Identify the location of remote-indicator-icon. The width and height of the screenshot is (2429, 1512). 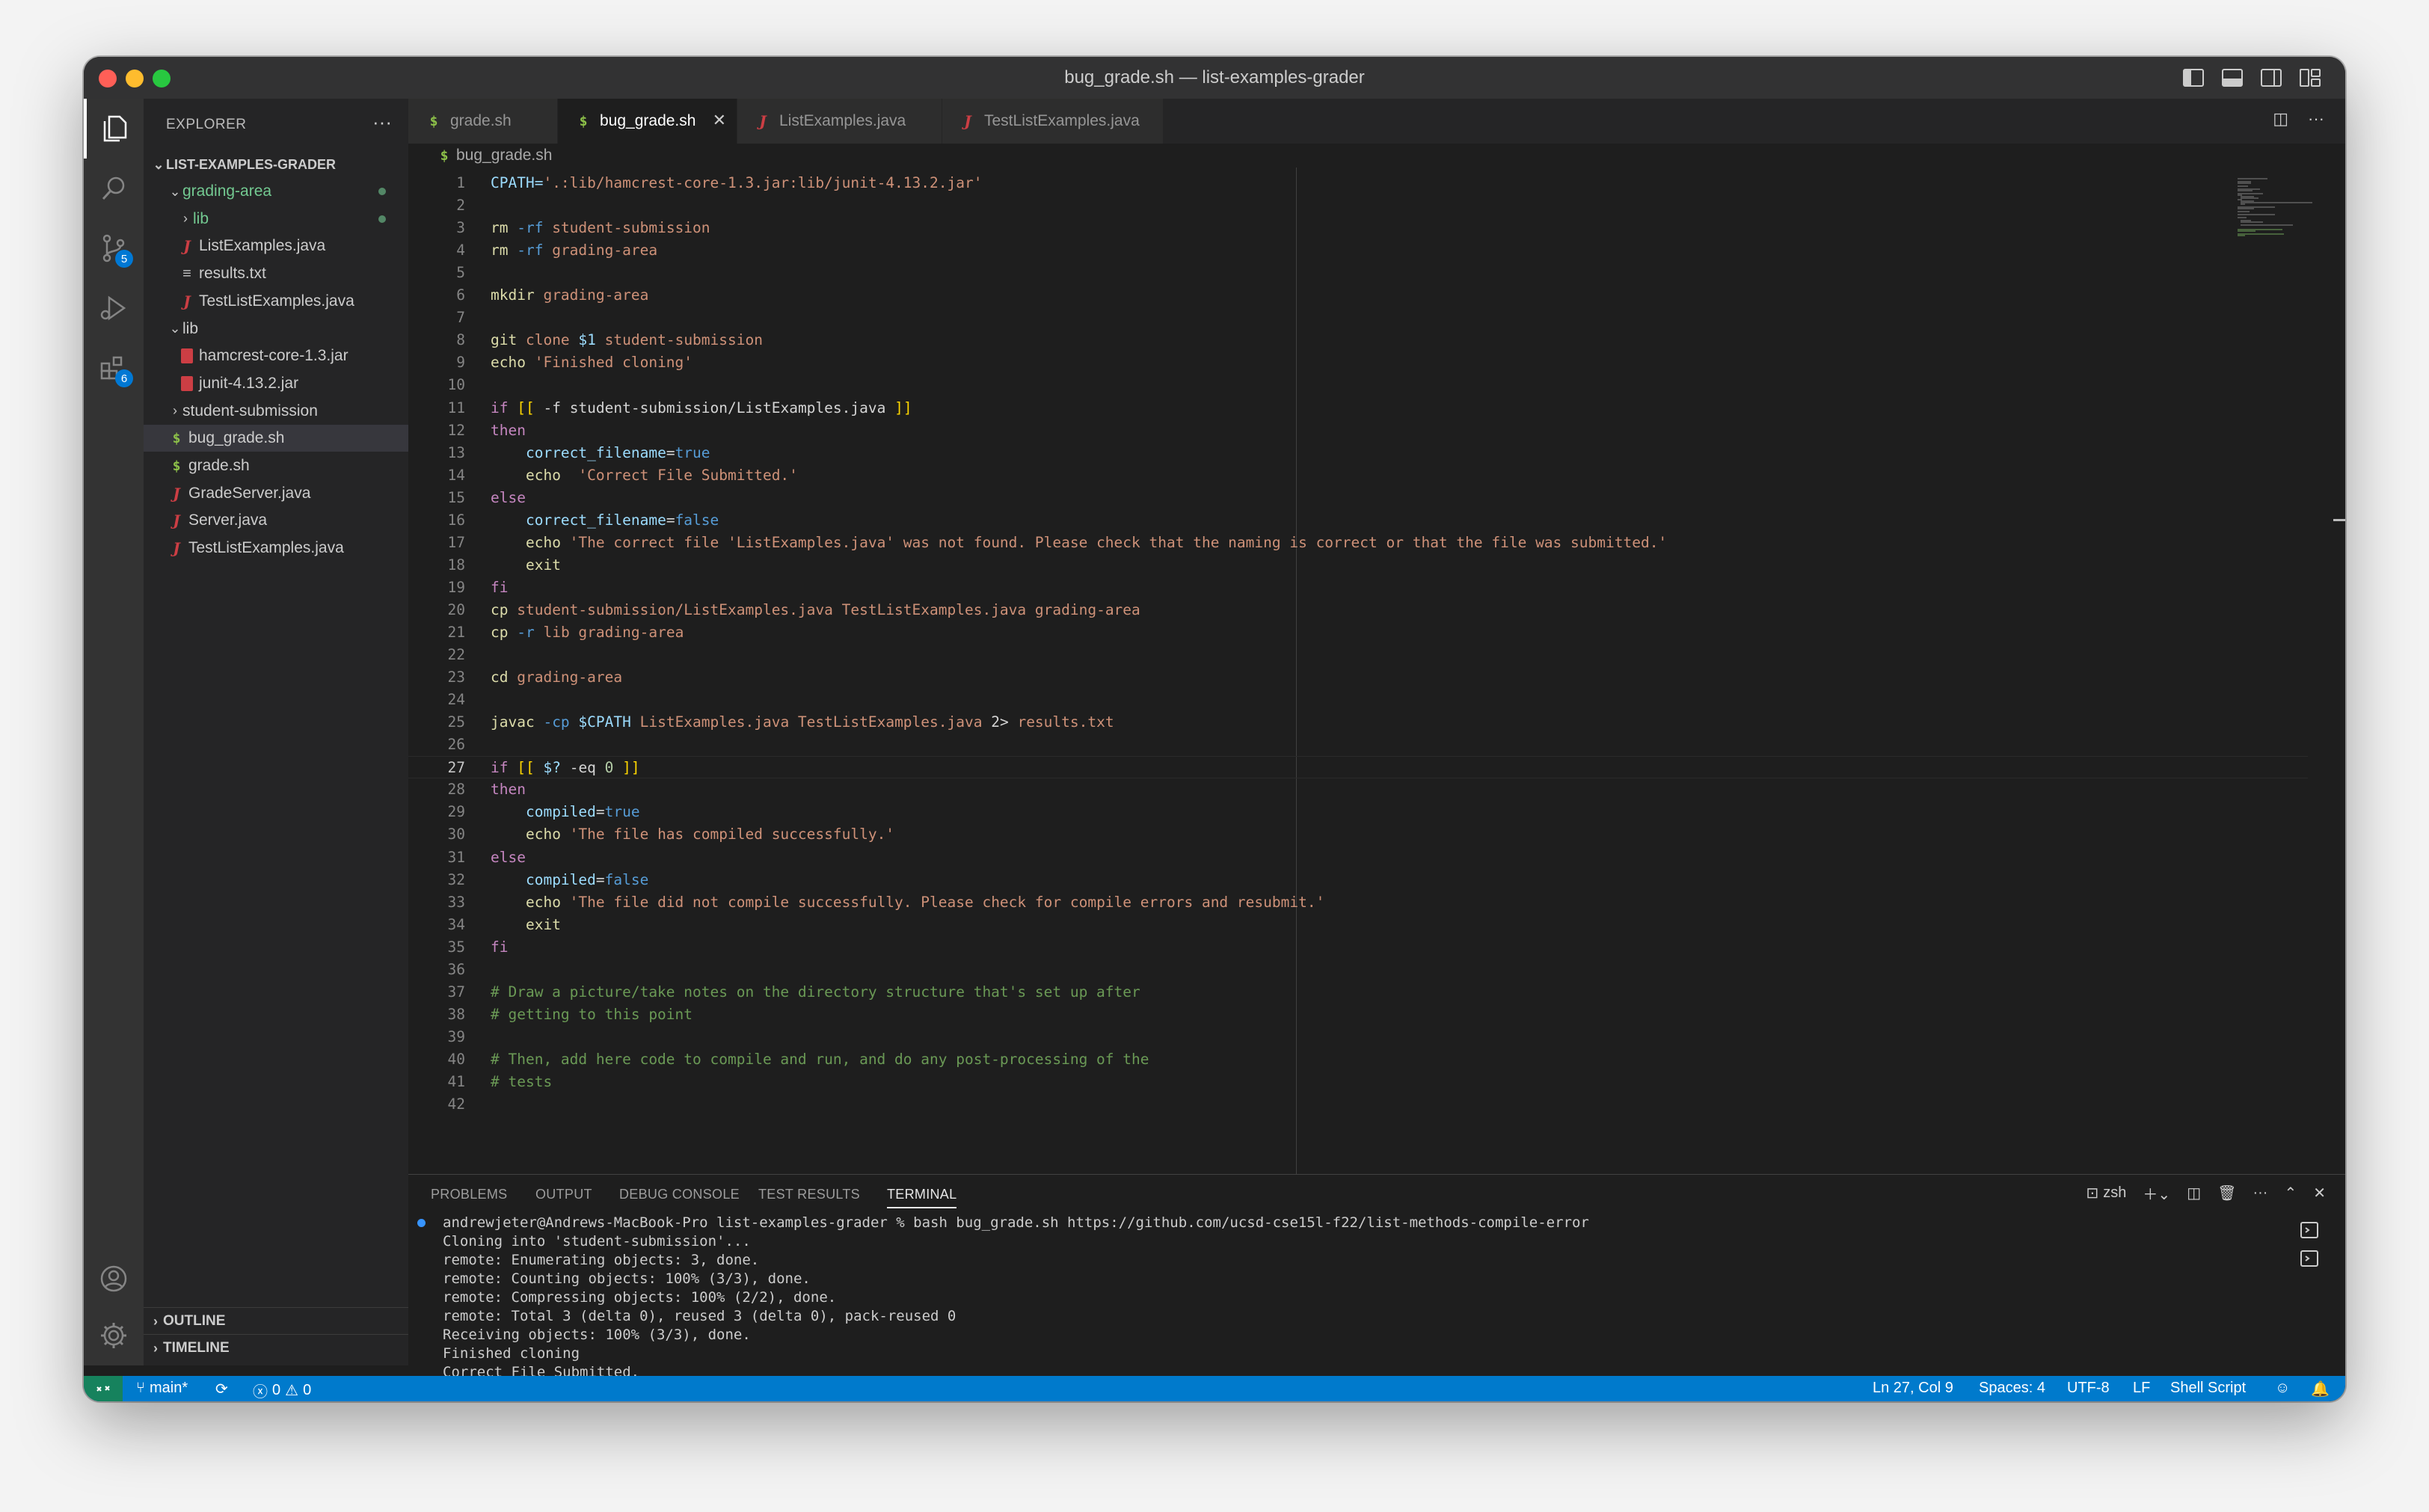
(103, 1388).